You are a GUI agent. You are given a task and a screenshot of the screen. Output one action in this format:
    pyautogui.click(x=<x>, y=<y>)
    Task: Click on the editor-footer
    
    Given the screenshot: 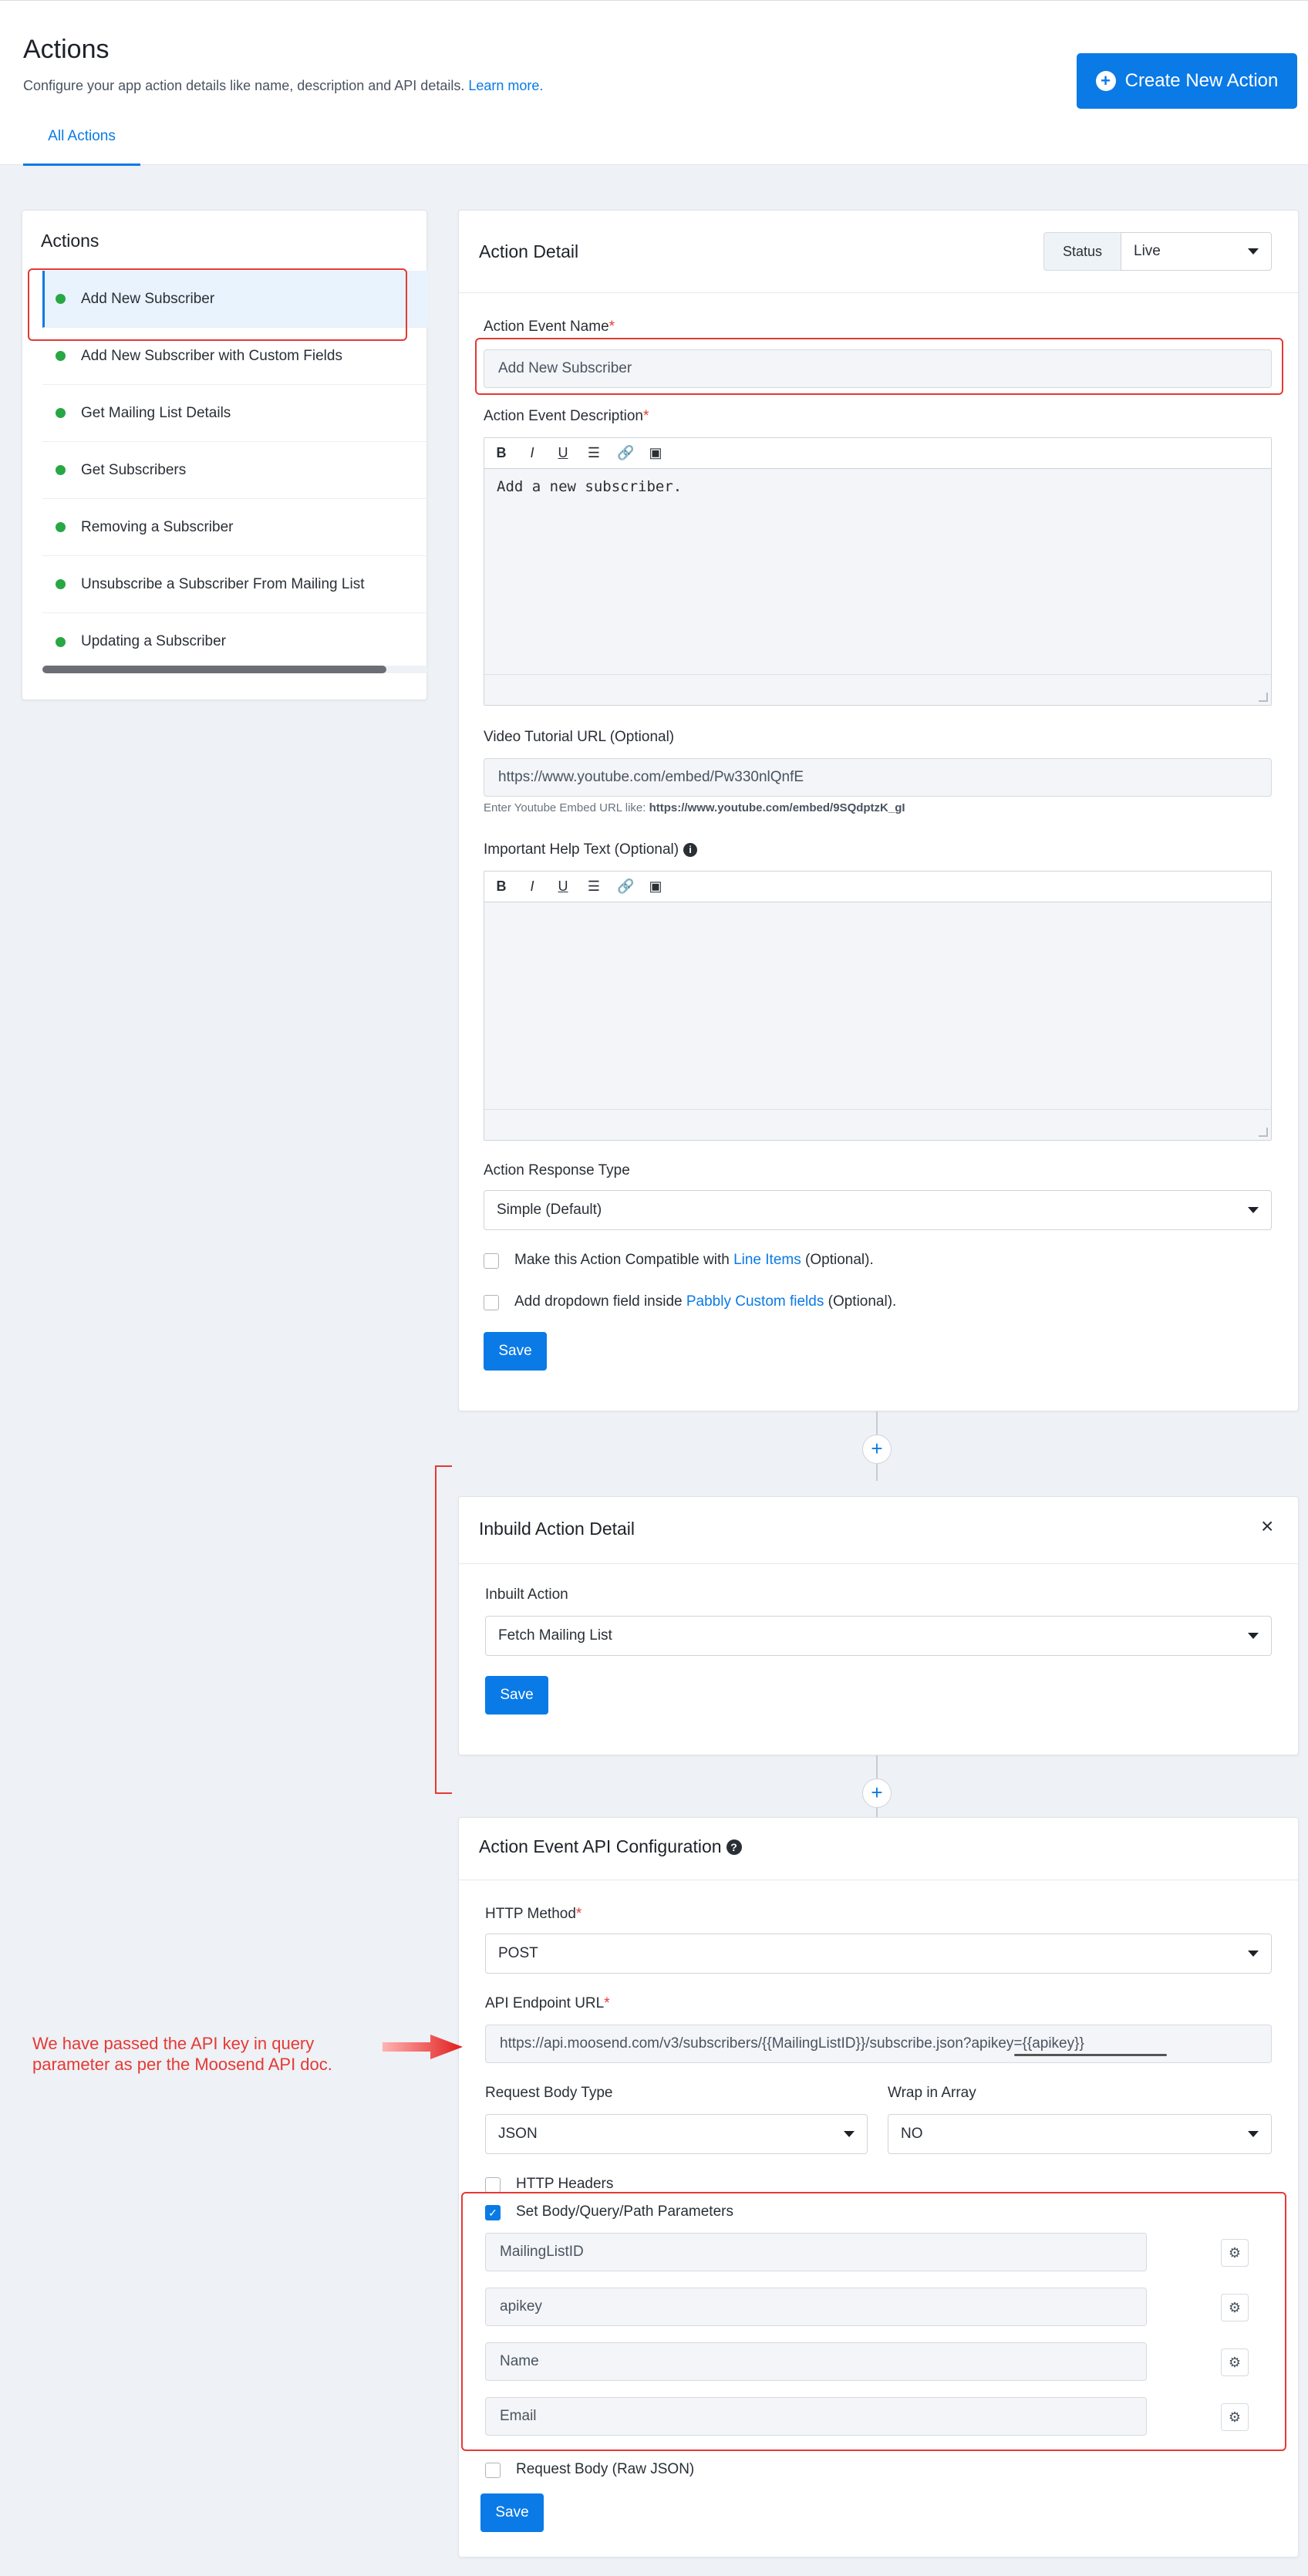 What is the action you would take?
    pyautogui.click(x=877, y=1124)
    